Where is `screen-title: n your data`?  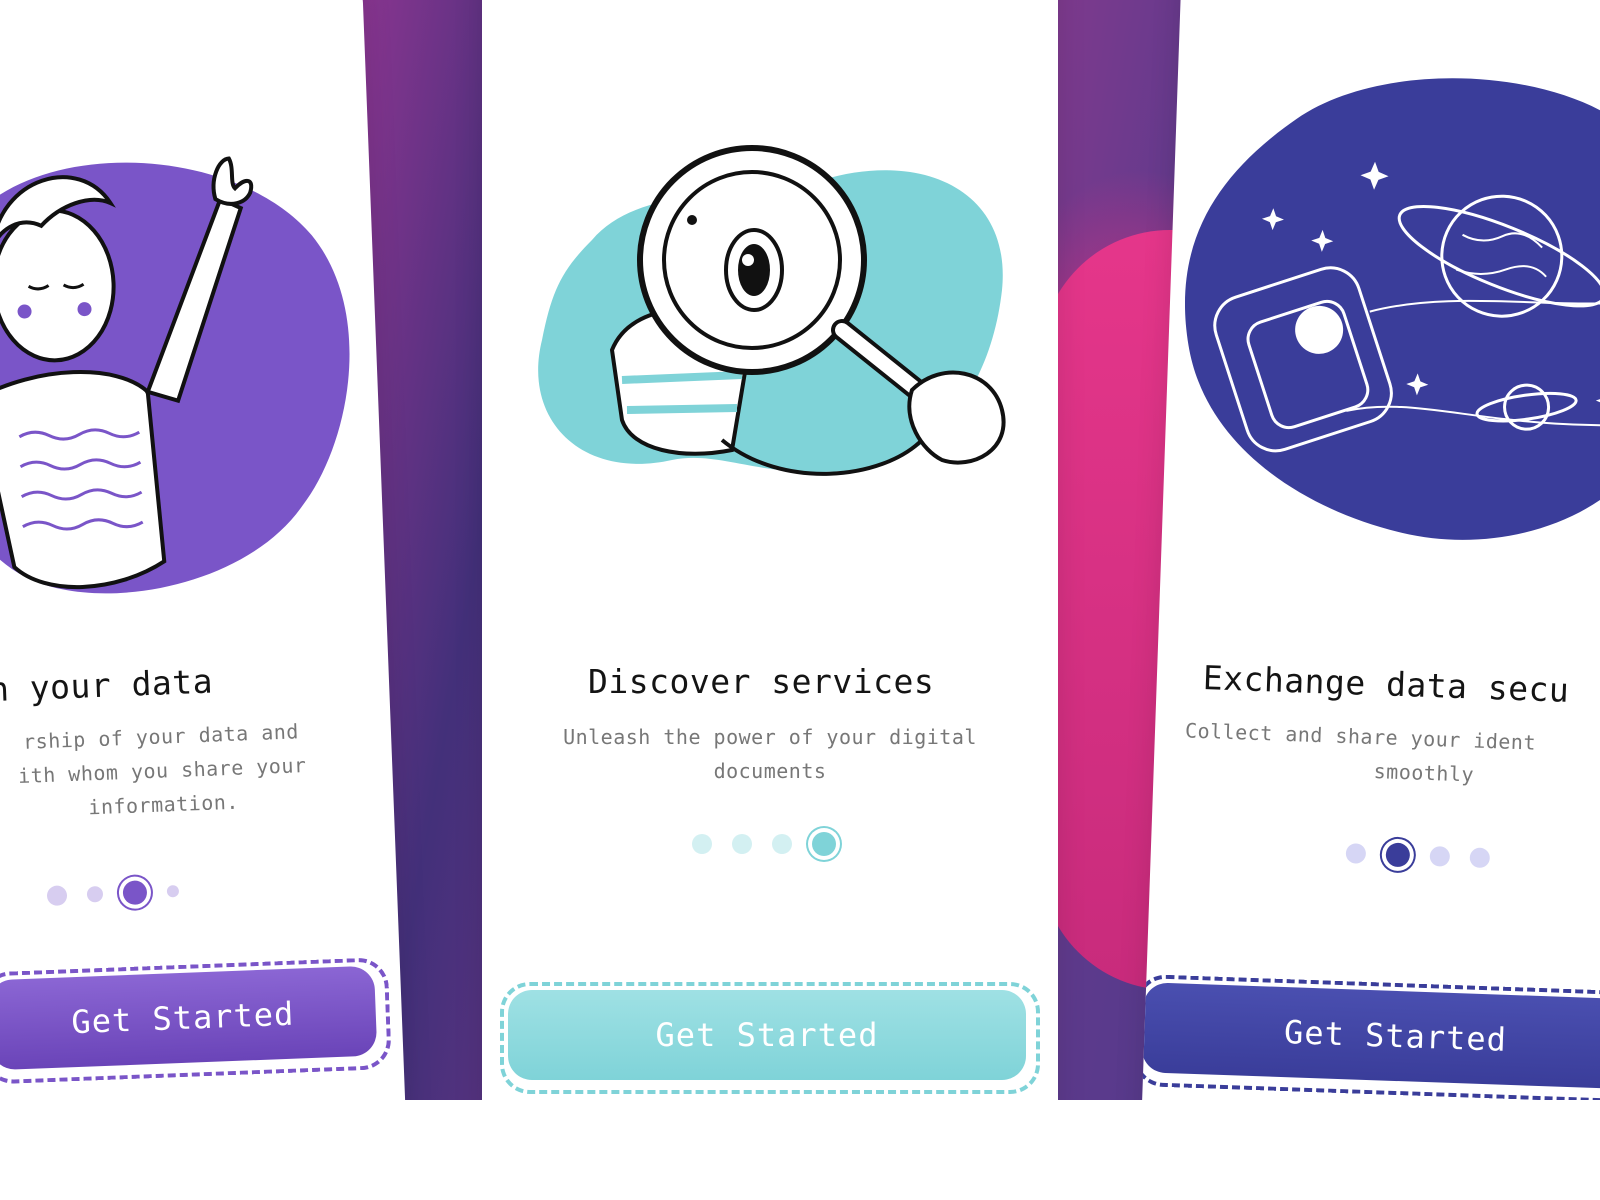
screen-title: n your data is located at coordinates (107, 685).